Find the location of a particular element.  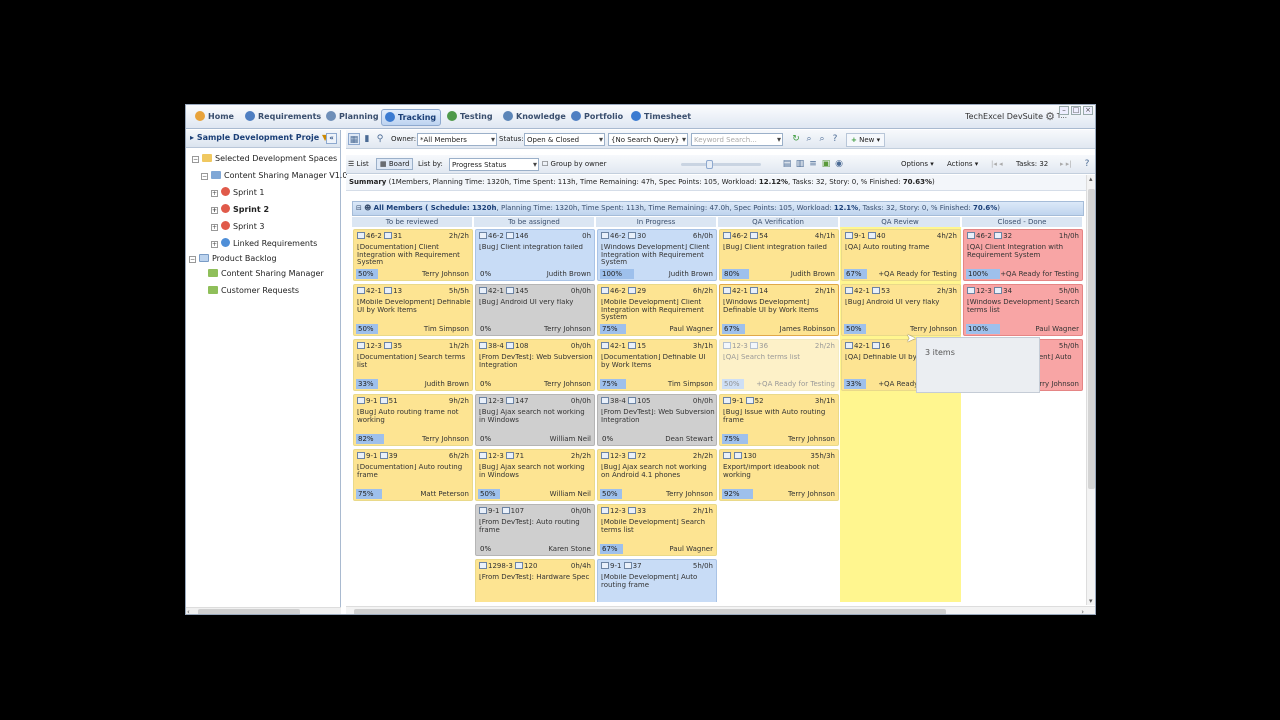

nav-portfolio: Portfolio is located at coordinates (597, 117).